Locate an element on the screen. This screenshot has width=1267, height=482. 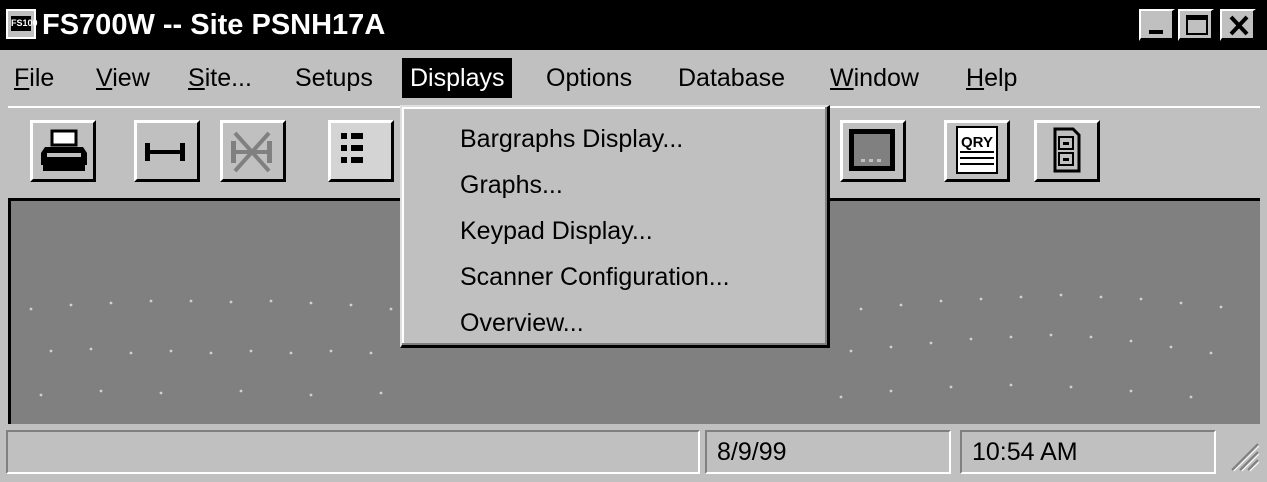
connect-icon is located at coordinates (165, 152).